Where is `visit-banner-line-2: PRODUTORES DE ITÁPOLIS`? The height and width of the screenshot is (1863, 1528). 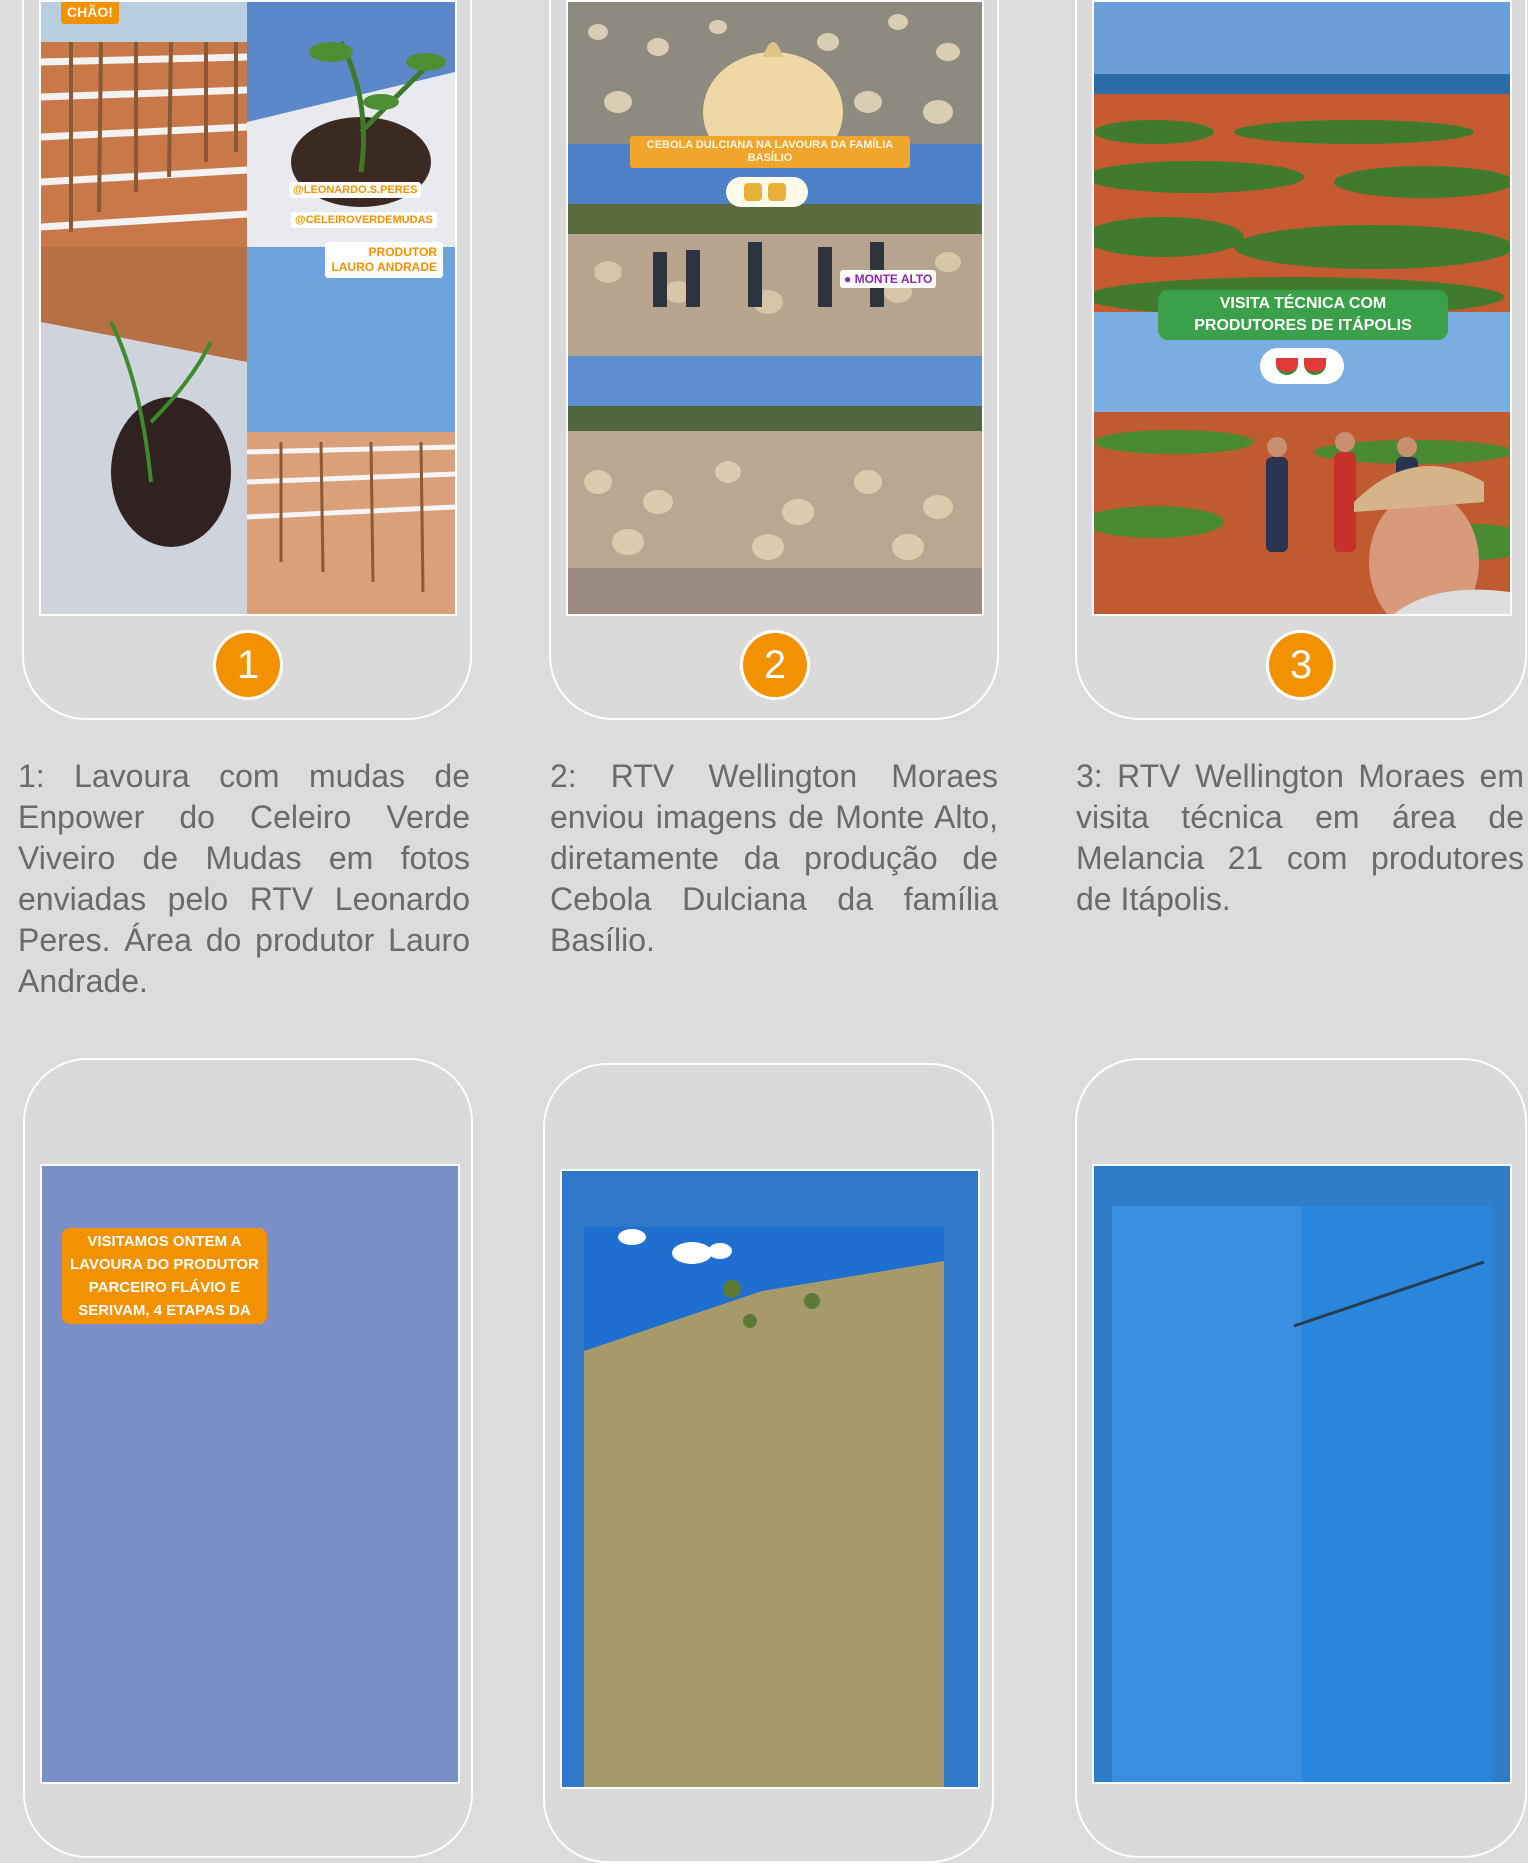 visit-banner-line-2: PRODUTORES DE ITÁPOLIS is located at coordinates (1303, 325).